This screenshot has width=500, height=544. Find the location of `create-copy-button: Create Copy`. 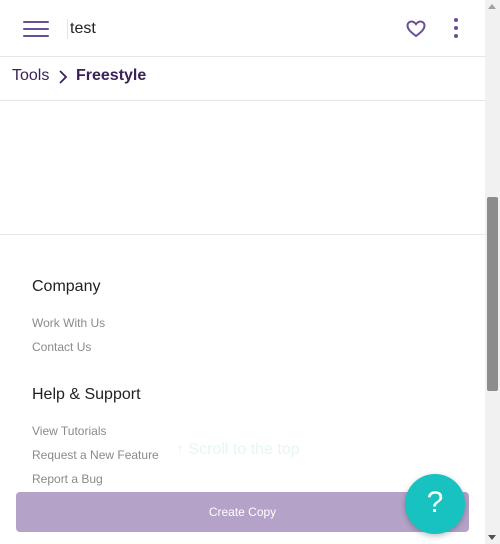

create-copy-button: Create Copy is located at coordinates (242, 512).